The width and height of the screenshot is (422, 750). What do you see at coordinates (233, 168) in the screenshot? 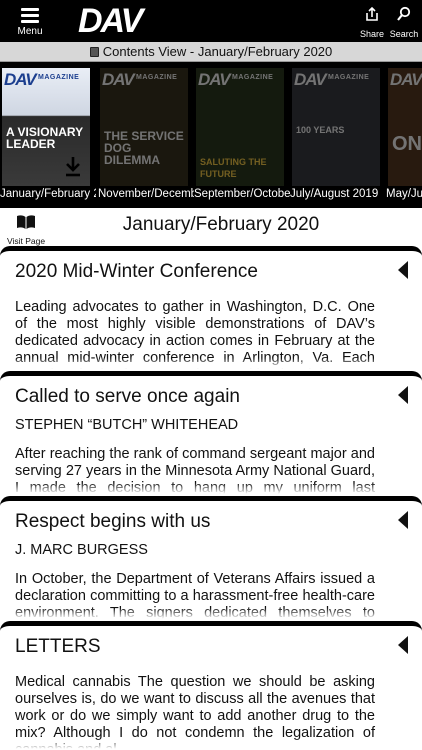
I see `cover-headline: SALUTING THE FUTURE` at bounding box center [233, 168].